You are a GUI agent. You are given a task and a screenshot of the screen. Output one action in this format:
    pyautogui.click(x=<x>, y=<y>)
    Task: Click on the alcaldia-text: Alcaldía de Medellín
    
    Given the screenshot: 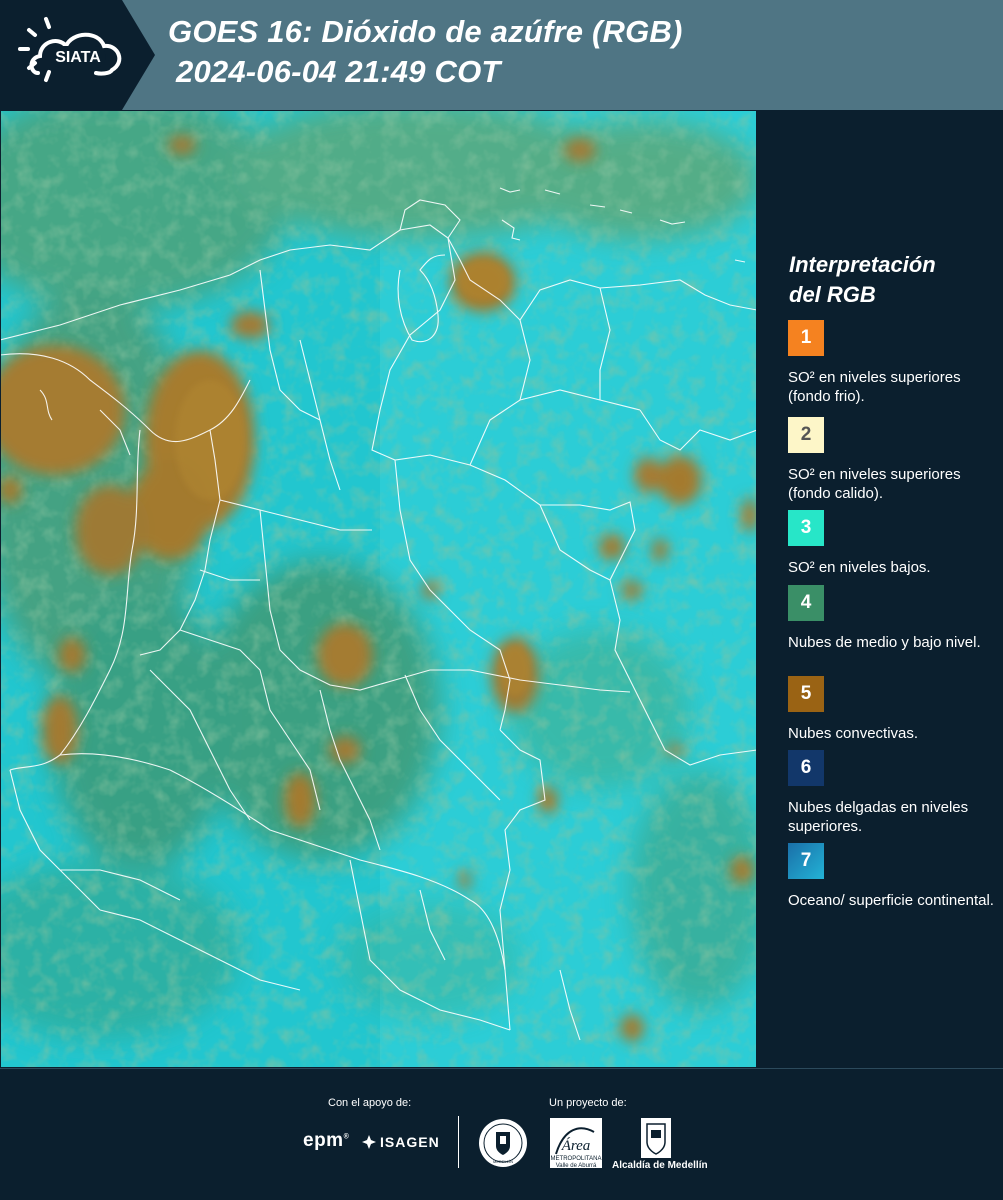 What is the action you would take?
    pyautogui.click(x=660, y=1165)
    